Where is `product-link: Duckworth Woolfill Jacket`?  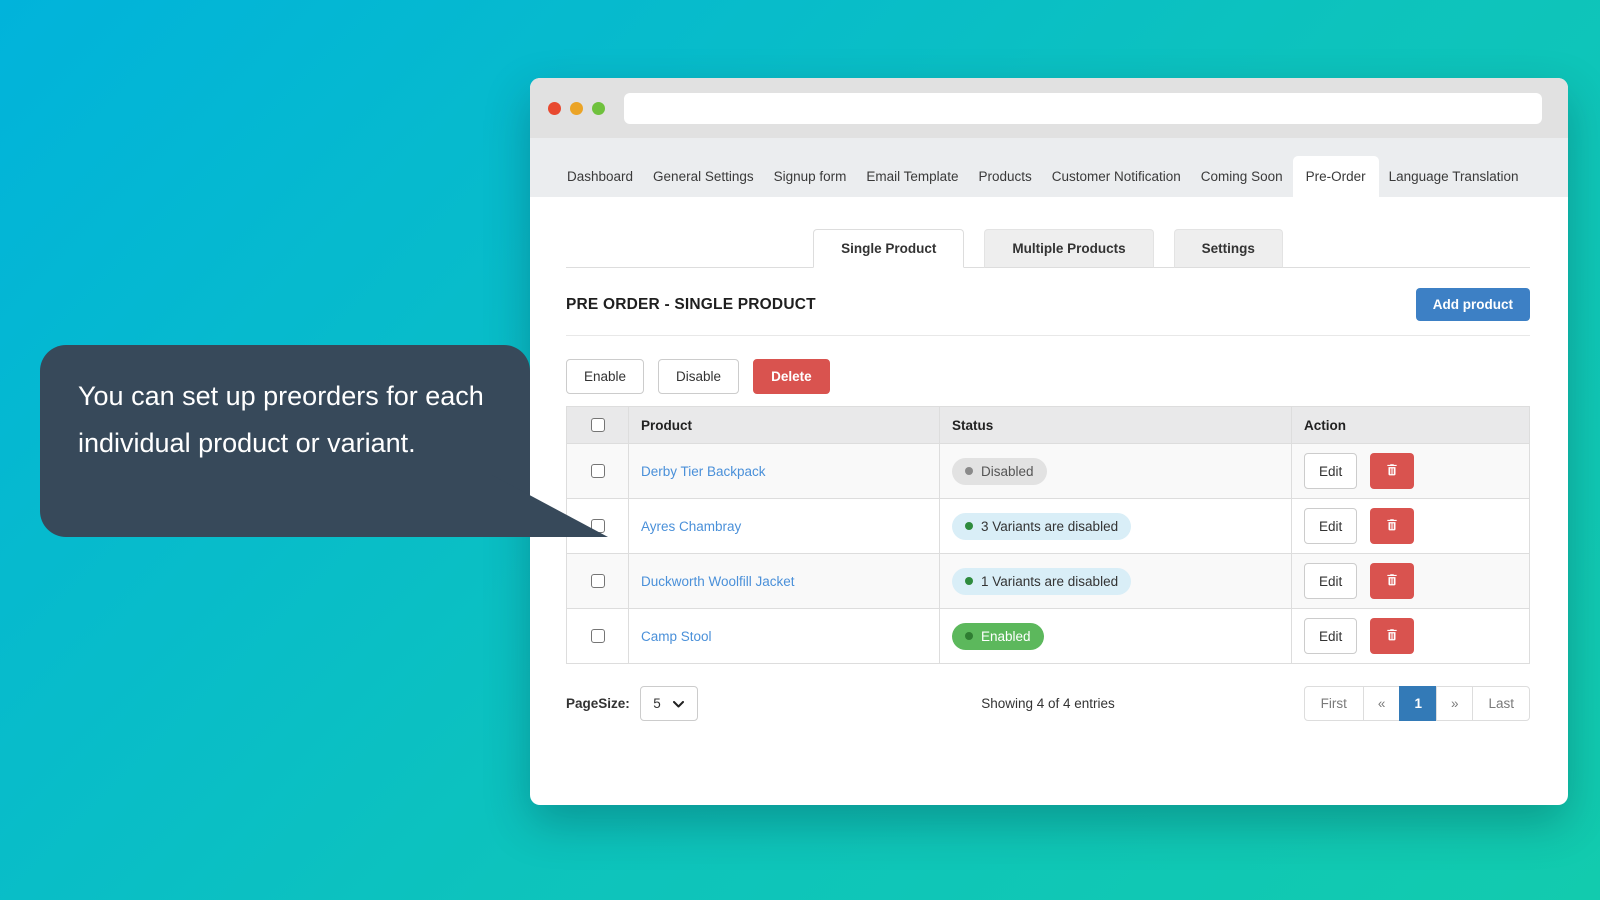
product-link: Duckworth Woolfill Jacket is located at coordinates (718, 581).